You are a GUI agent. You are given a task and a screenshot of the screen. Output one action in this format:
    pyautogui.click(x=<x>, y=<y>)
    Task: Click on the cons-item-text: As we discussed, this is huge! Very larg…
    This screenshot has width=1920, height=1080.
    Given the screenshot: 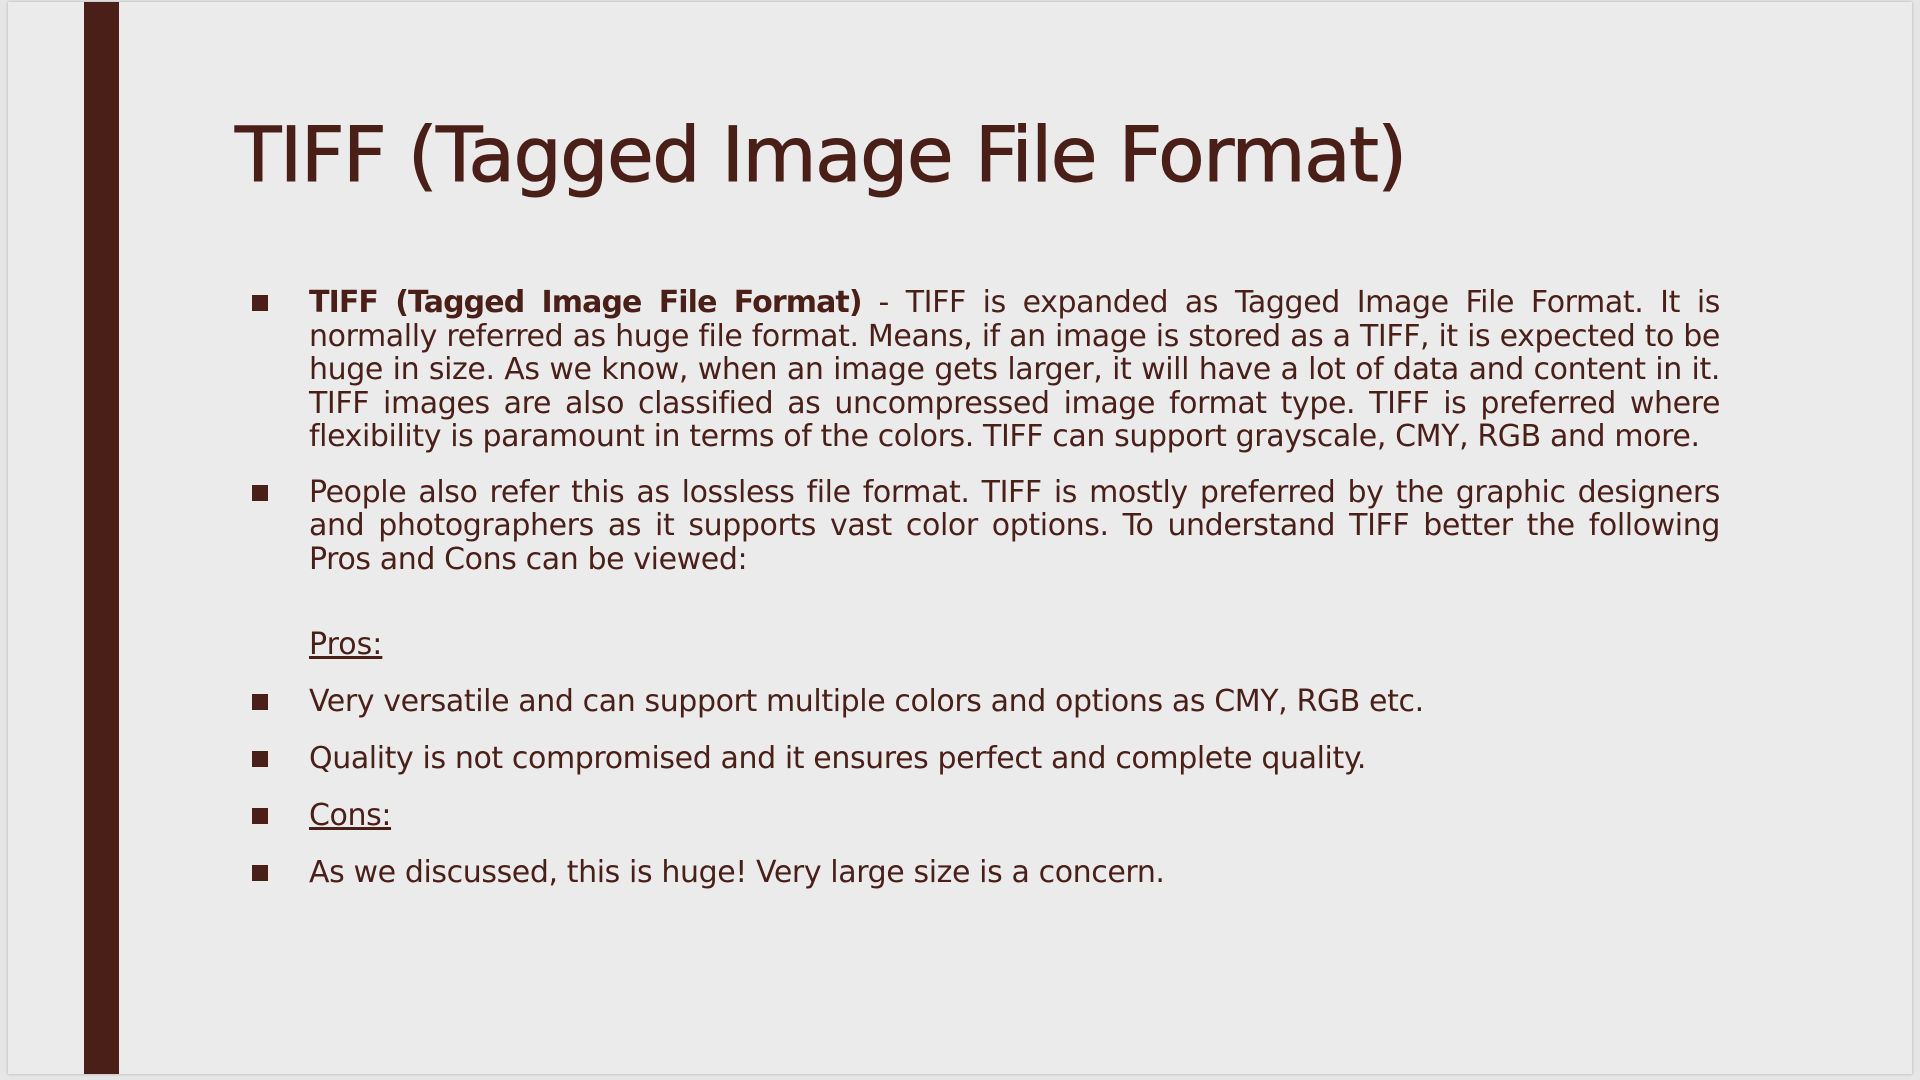 What is the action you would take?
    pyautogui.click(x=737, y=872)
    